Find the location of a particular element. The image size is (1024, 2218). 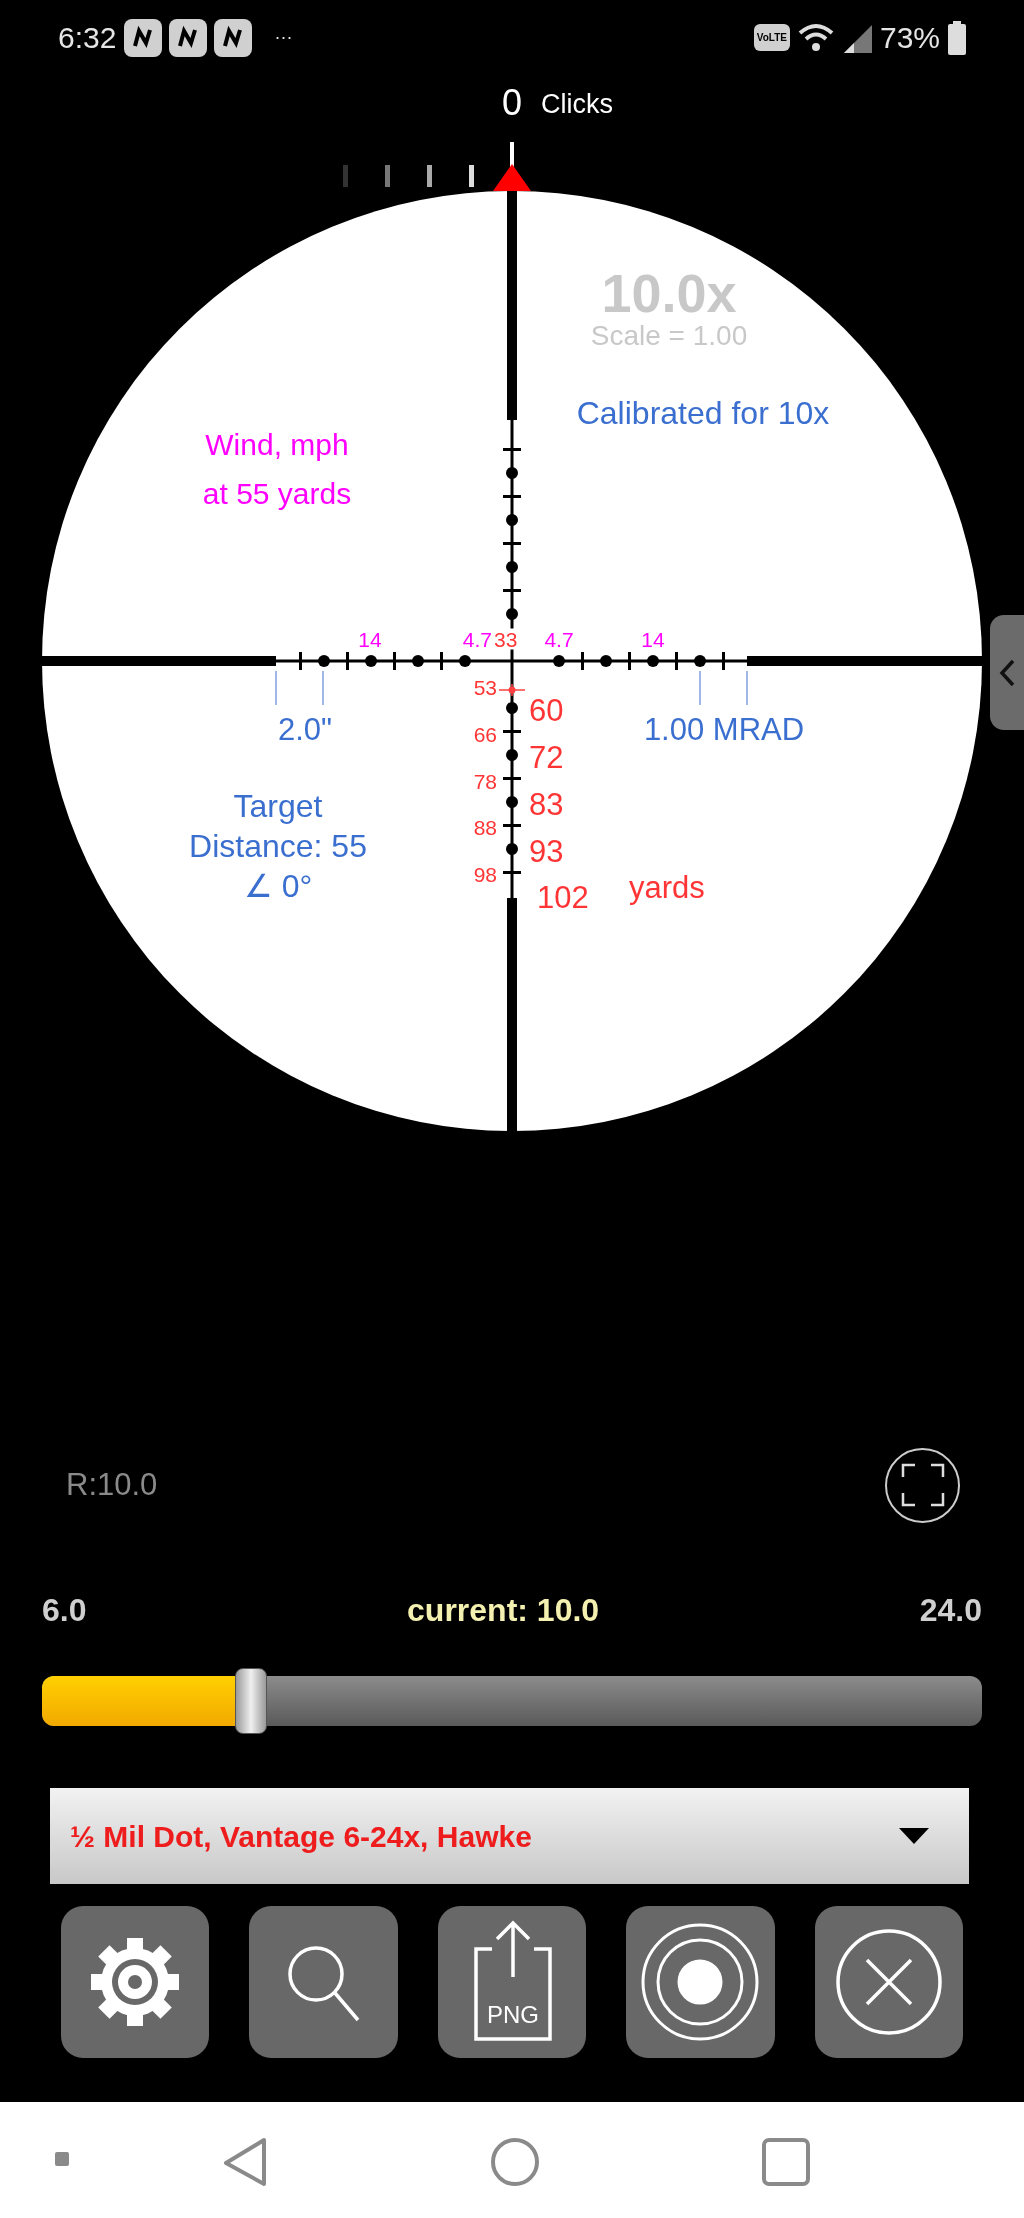

target-label: ∠ 0° is located at coordinates (278, 886).